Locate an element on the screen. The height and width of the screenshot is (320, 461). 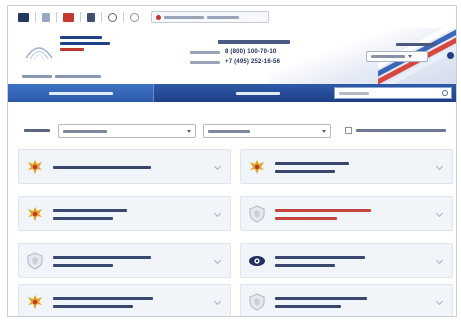
logo-title is located at coordinates (85, 45).